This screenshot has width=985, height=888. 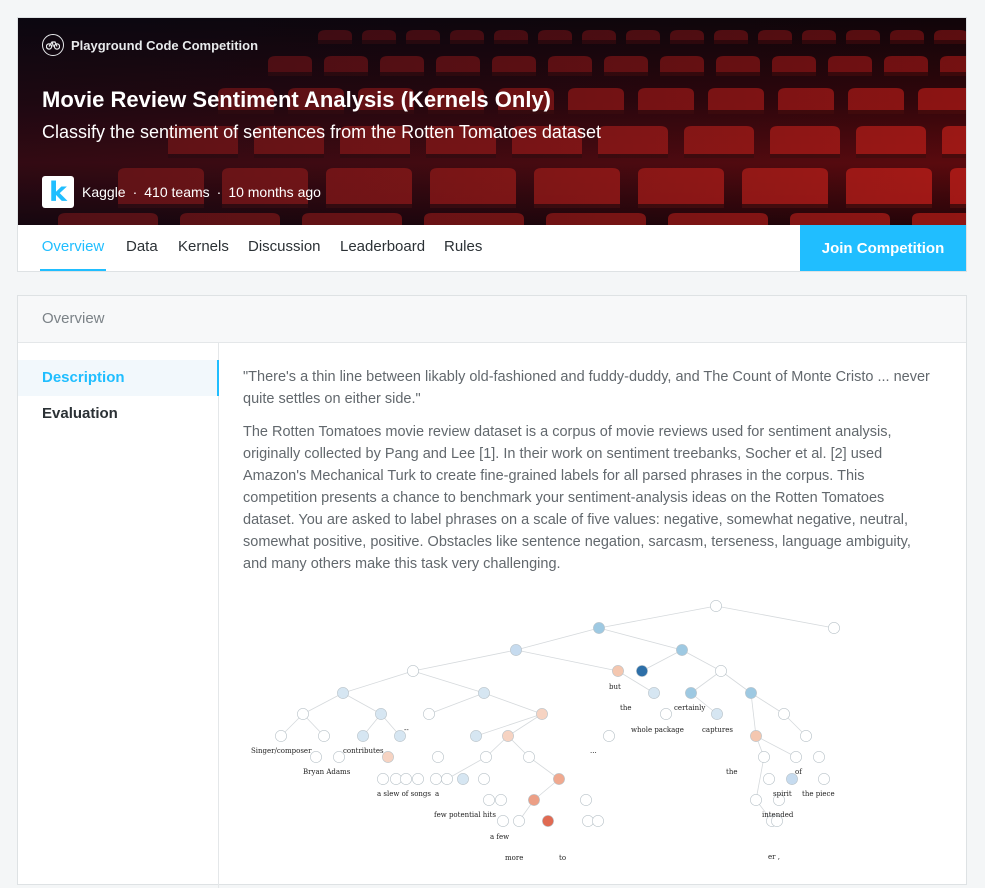 I want to click on kaggle-logo-icon: k, so click(x=58, y=192).